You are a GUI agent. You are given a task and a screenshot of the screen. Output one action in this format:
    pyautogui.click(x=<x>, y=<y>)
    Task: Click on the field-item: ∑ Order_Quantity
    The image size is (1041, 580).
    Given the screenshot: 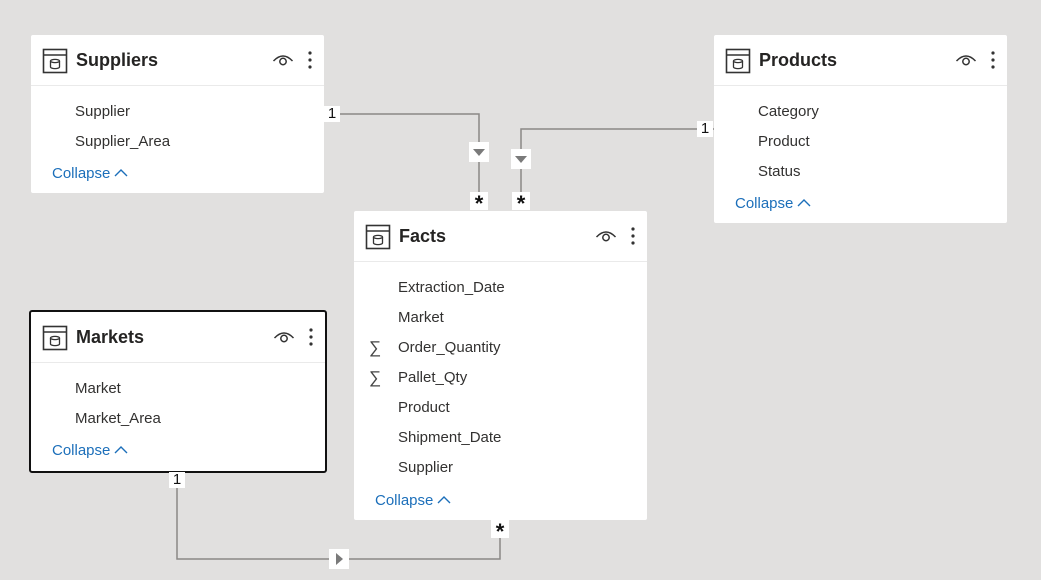 What is the action you would take?
    pyautogui.click(x=500, y=351)
    